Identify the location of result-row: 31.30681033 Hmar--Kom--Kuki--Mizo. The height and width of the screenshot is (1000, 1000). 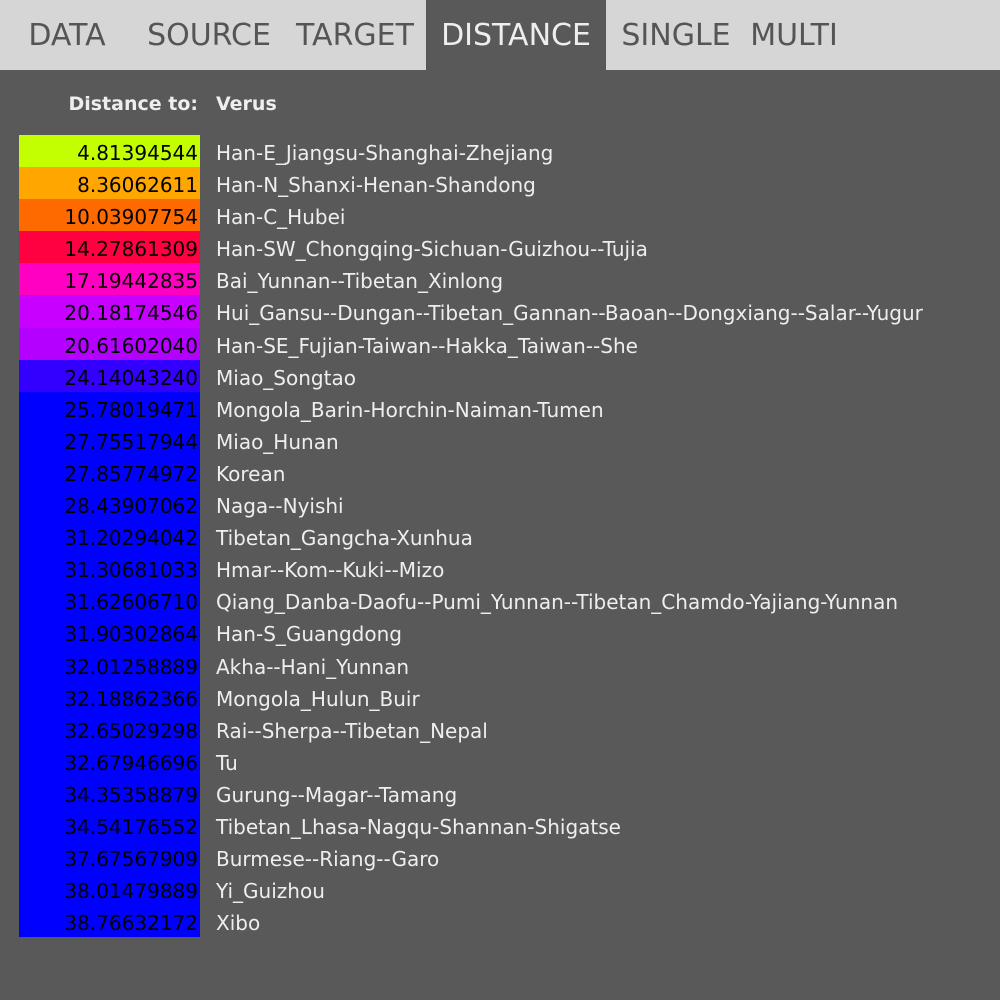
(500, 568).